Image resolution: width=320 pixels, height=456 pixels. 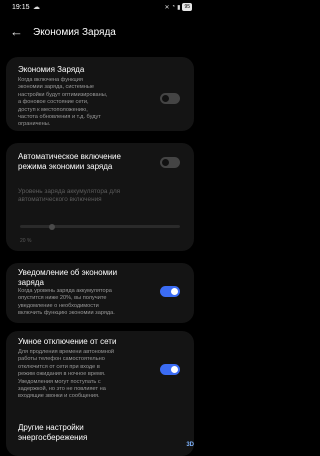 What do you see at coordinates (59, 381) in the screenshot?
I see `desc-line: Уведомления могут поступать с` at bounding box center [59, 381].